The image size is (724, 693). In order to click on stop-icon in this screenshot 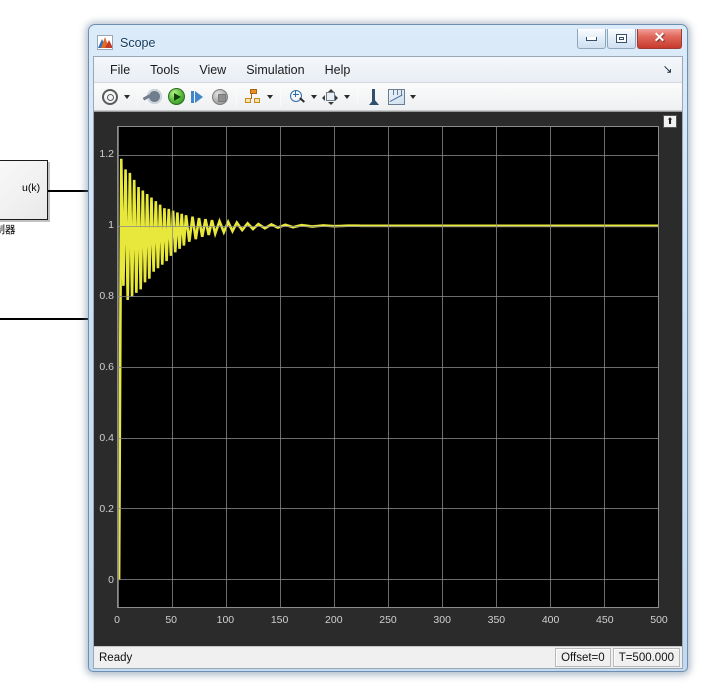, I will do `click(220, 96)`.